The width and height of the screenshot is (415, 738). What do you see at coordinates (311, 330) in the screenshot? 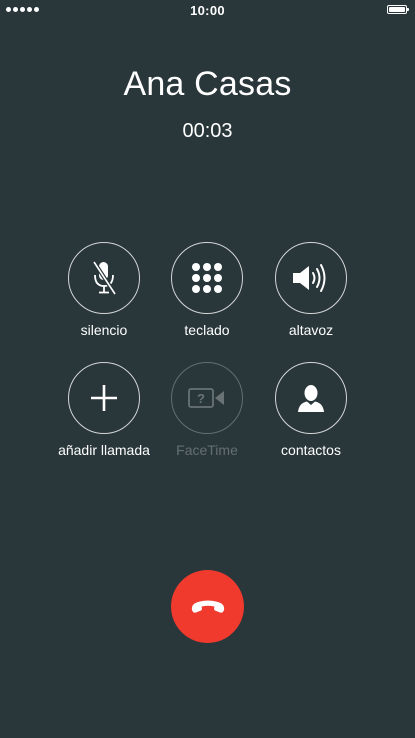
I see `speaker-label: altavoz` at bounding box center [311, 330].